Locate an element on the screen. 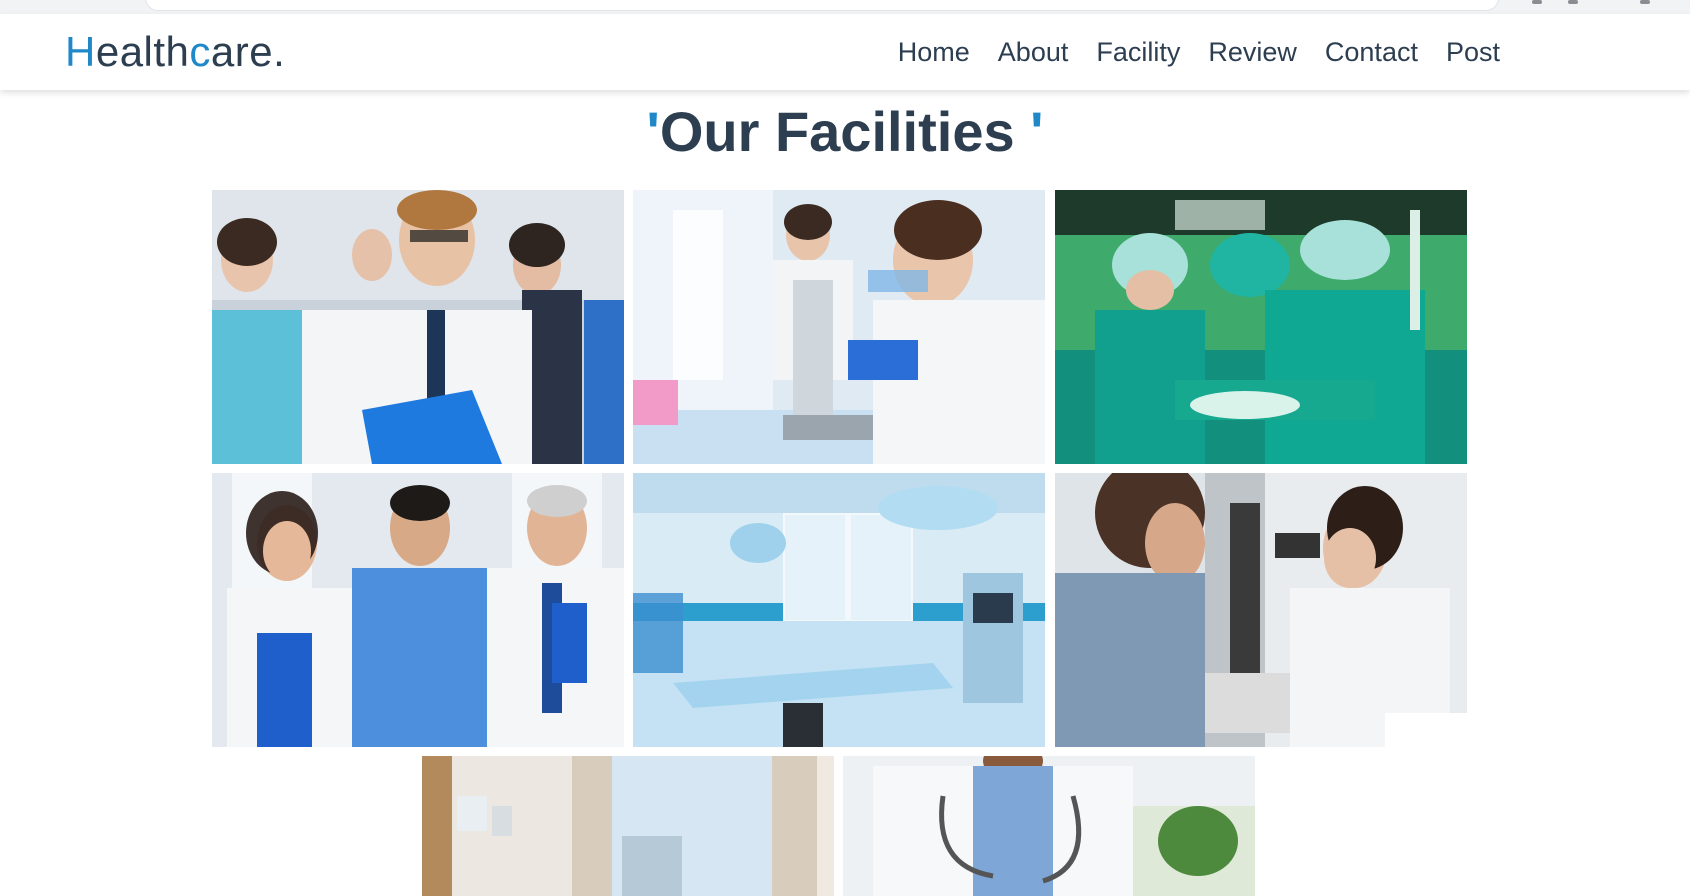 The width and height of the screenshot is (1690, 896). heading-text: Our Facilities is located at coordinates (845, 131).